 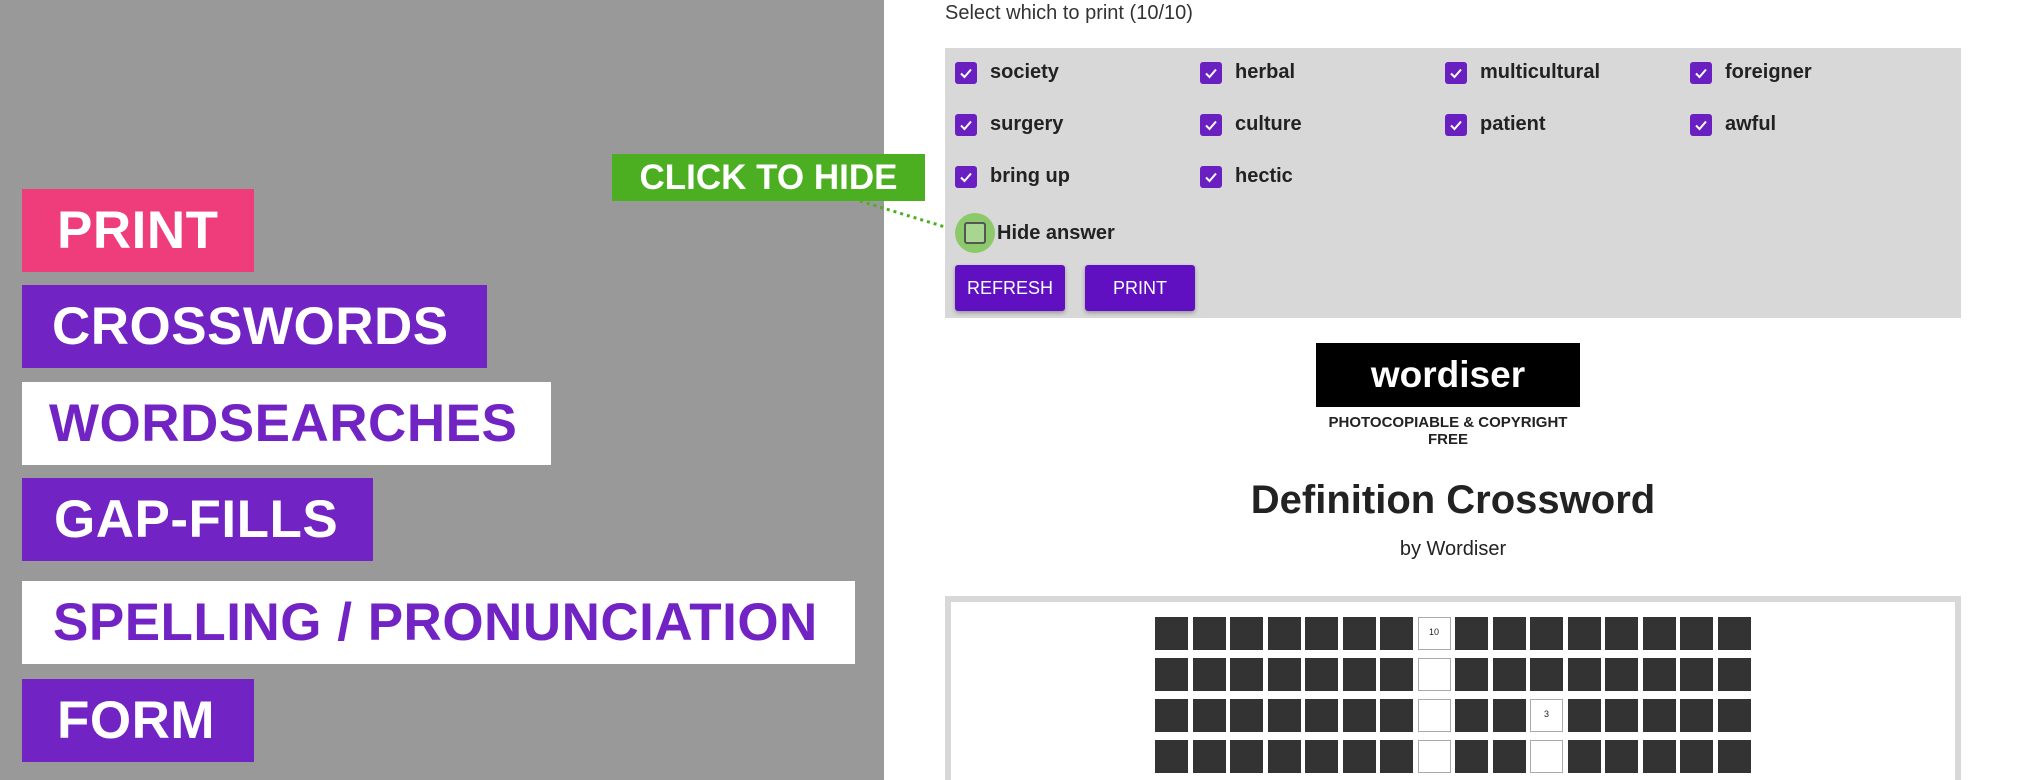 I want to click on worksheet-title: Definition Crossword, so click(x=1453, y=500).